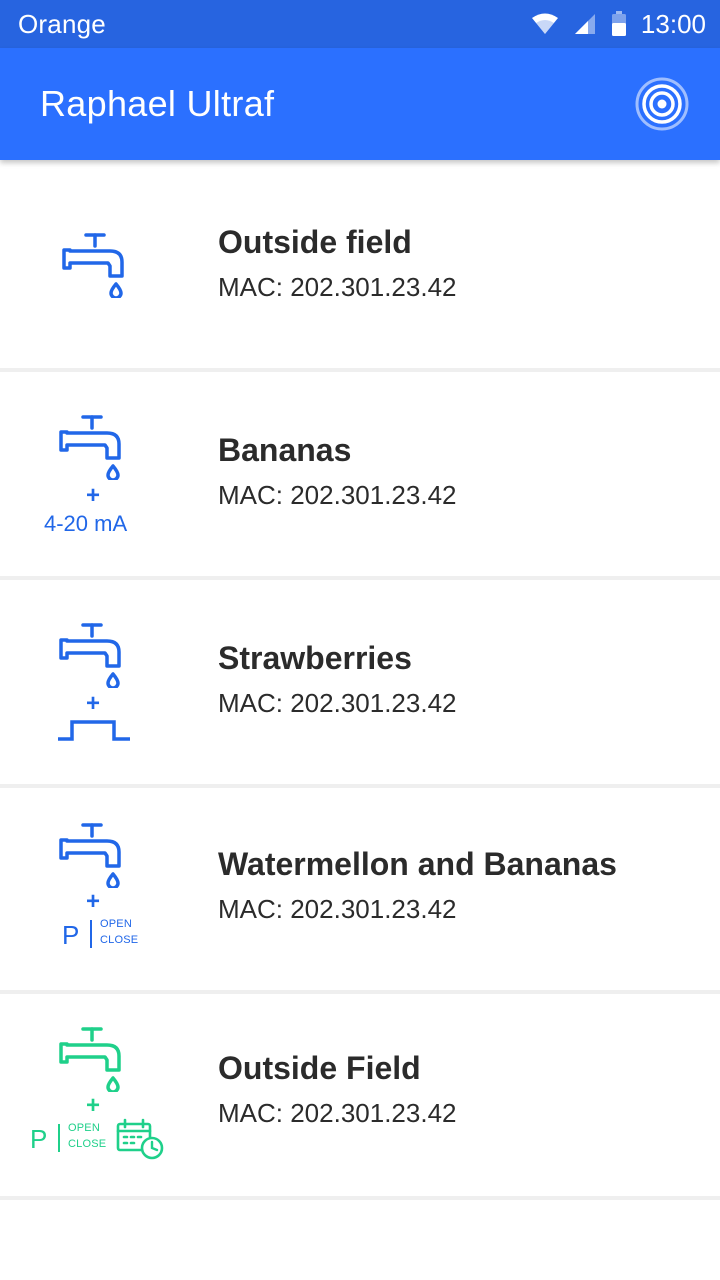 The height and width of the screenshot is (1280, 720). I want to click on app-bar: Raphael Ultraf, so click(360, 104).